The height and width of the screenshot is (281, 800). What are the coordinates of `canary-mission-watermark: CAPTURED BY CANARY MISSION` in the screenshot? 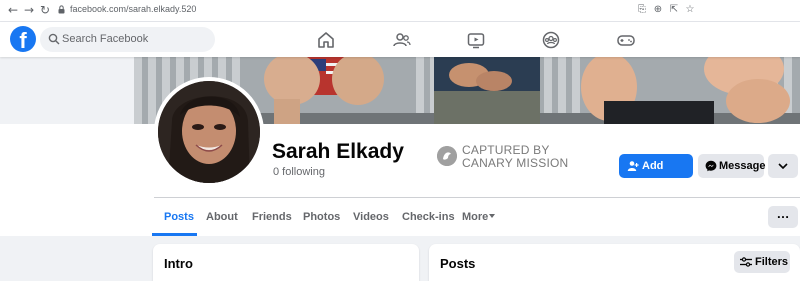 It's located at (507, 158).